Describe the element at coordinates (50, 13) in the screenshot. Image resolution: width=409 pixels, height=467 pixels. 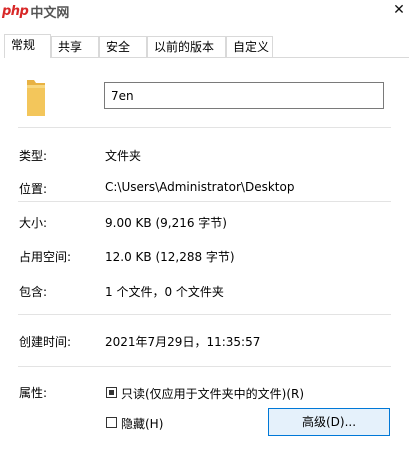
I see `watermark-cn: 中文网` at that location.